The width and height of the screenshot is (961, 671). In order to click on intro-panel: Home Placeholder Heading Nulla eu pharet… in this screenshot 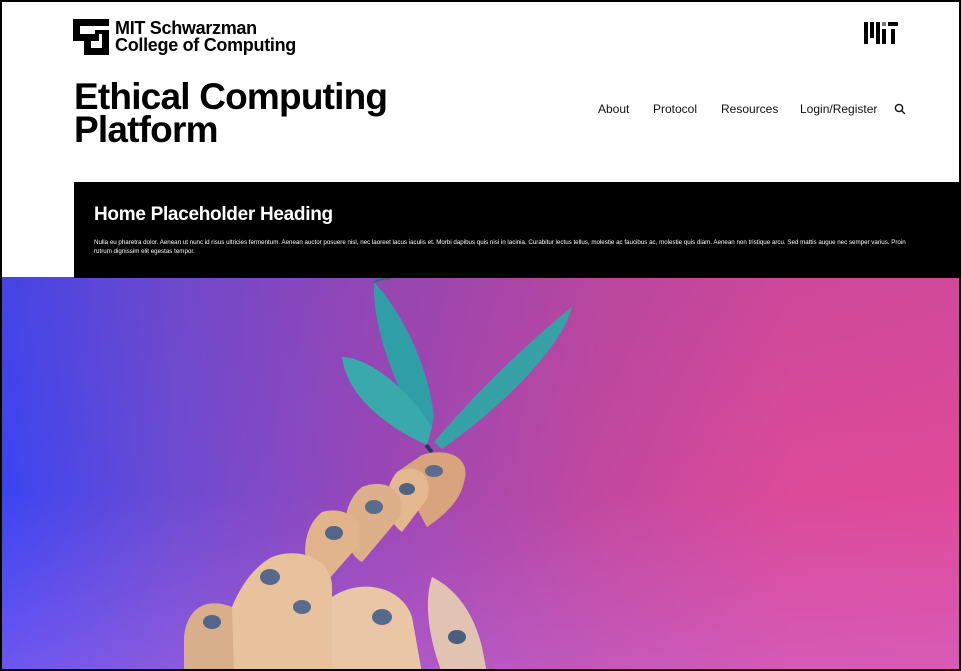, I will do `click(516, 230)`.